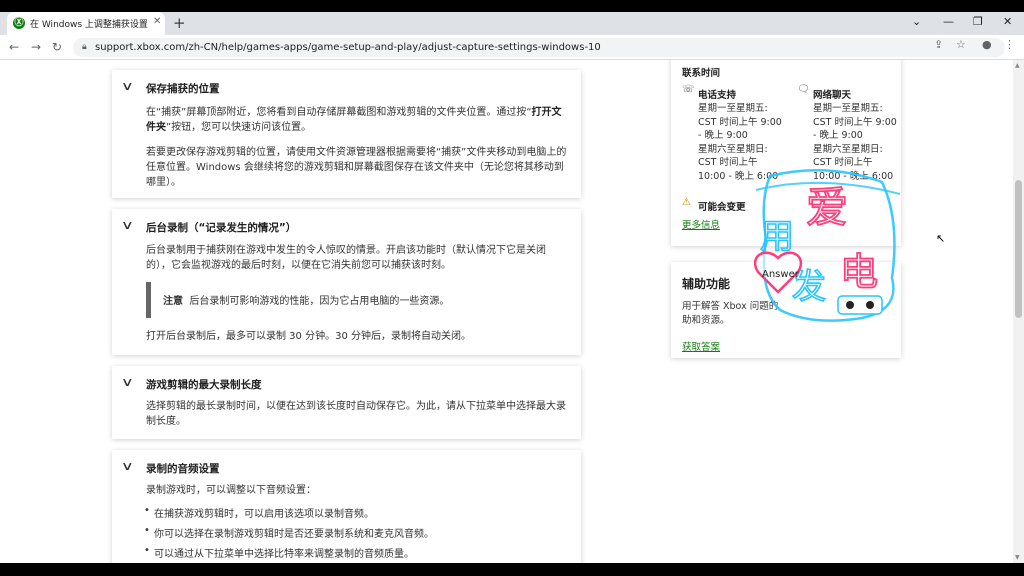  I want to click on chat-bubble-icon: 🗨︎, so click(803, 89).